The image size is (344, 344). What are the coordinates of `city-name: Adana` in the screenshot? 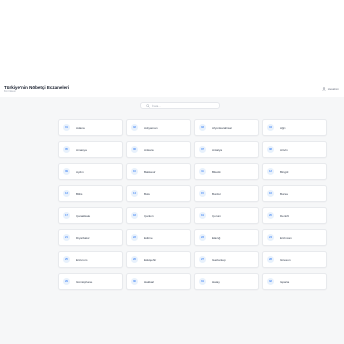 It's located at (80, 127).